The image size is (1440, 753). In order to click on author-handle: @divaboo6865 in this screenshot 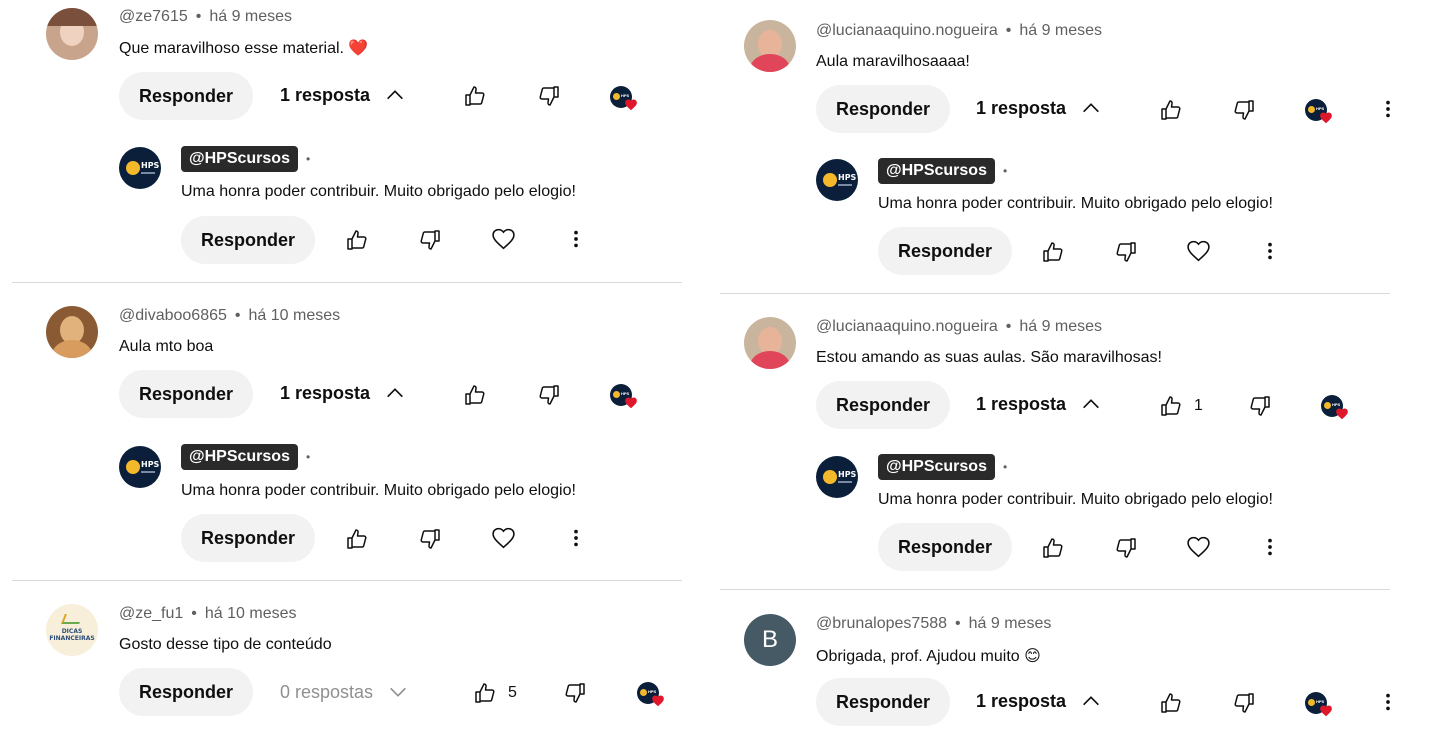, I will do `click(173, 315)`.